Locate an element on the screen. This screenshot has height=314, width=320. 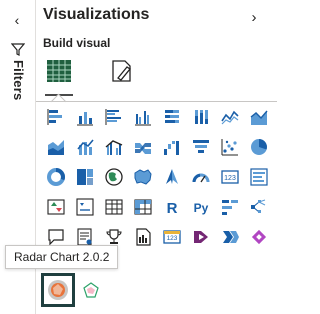
azure-map-button is located at coordinates (172, 177).